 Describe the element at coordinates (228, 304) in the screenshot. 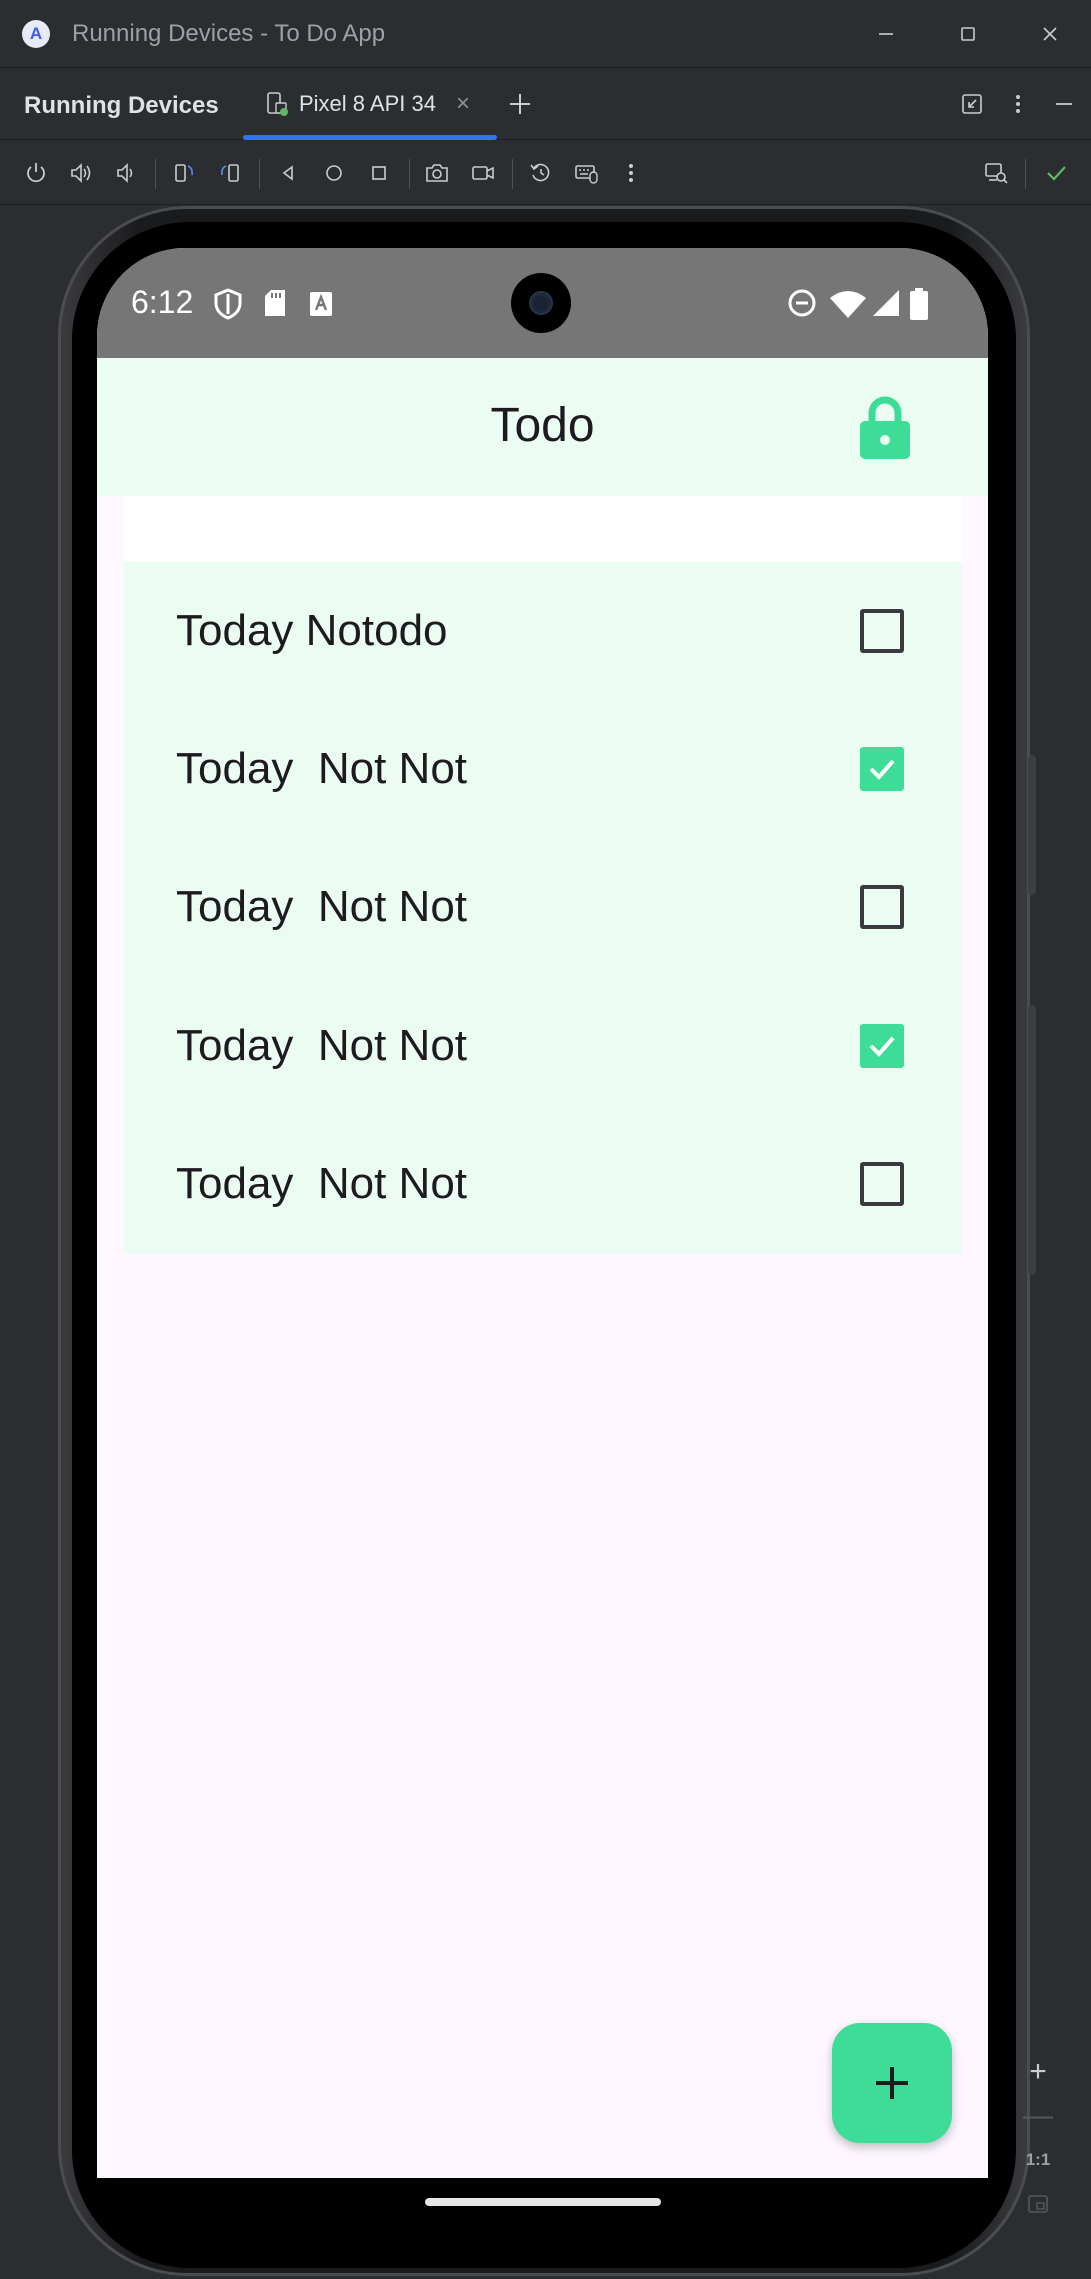

I see `shield-icon` at that location.